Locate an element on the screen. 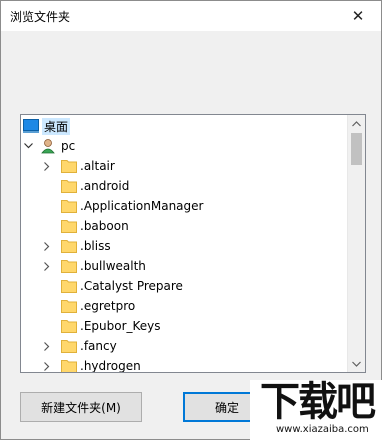 This screenshot has width=382, height=440. tree-item-folder: .bullwealth is located at coordinates (184, 266).